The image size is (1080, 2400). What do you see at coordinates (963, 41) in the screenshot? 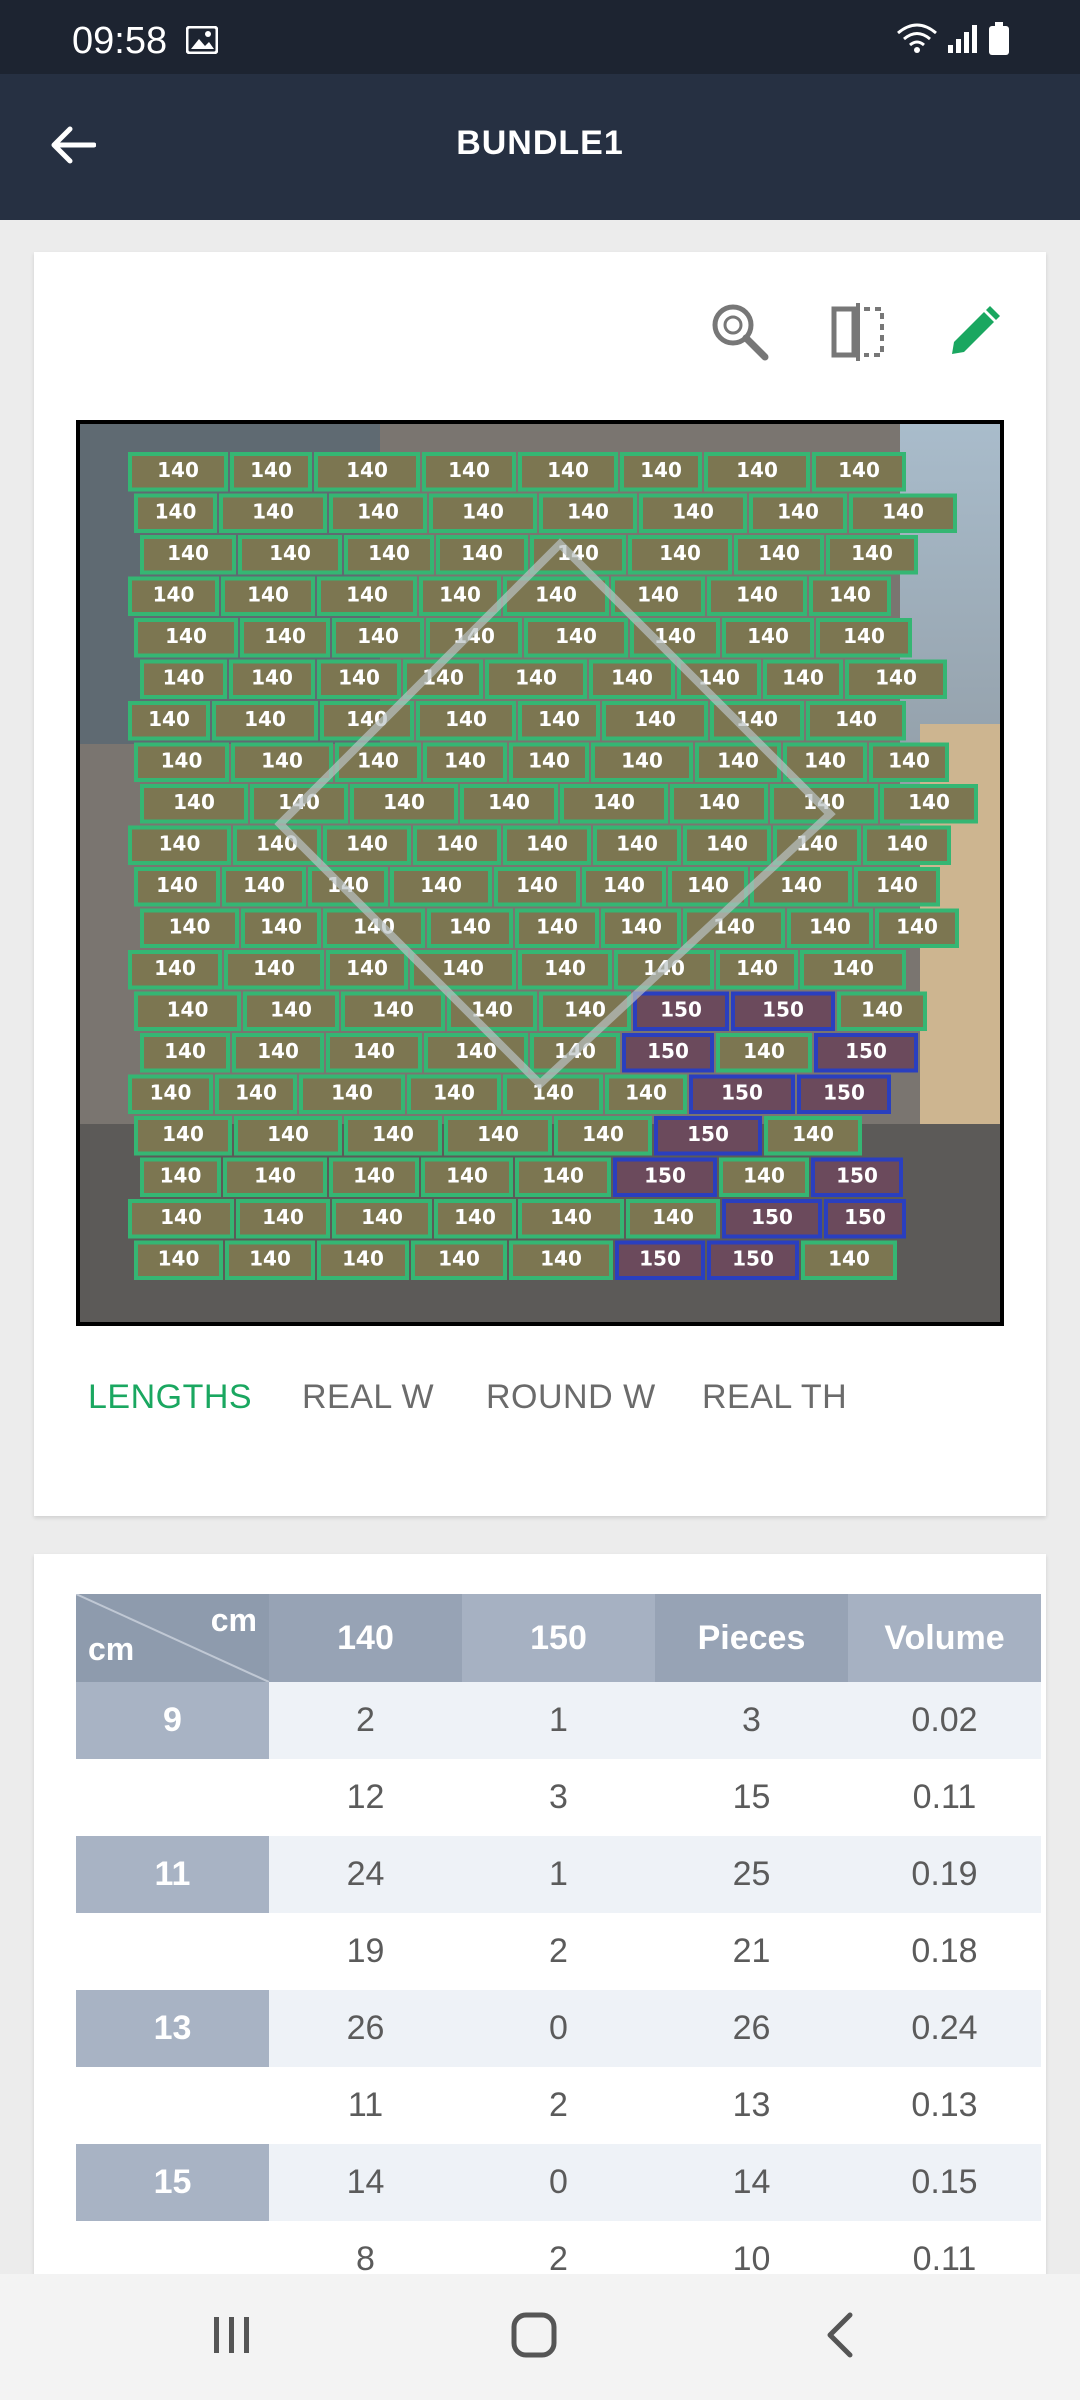
I see `signal-icon` at bounding box center [963, 41].